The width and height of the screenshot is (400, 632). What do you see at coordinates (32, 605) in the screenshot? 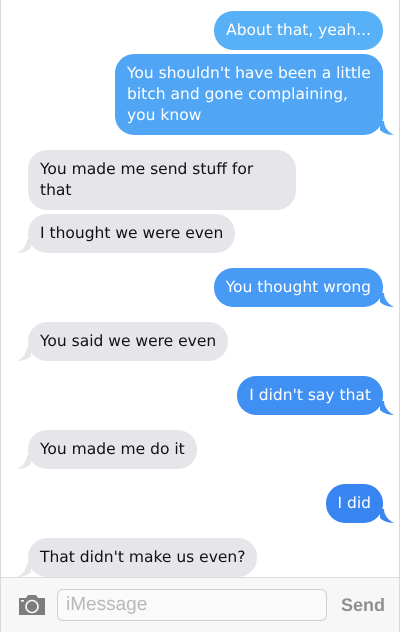
I see `camera-icon` at bounding box center [32, 605].